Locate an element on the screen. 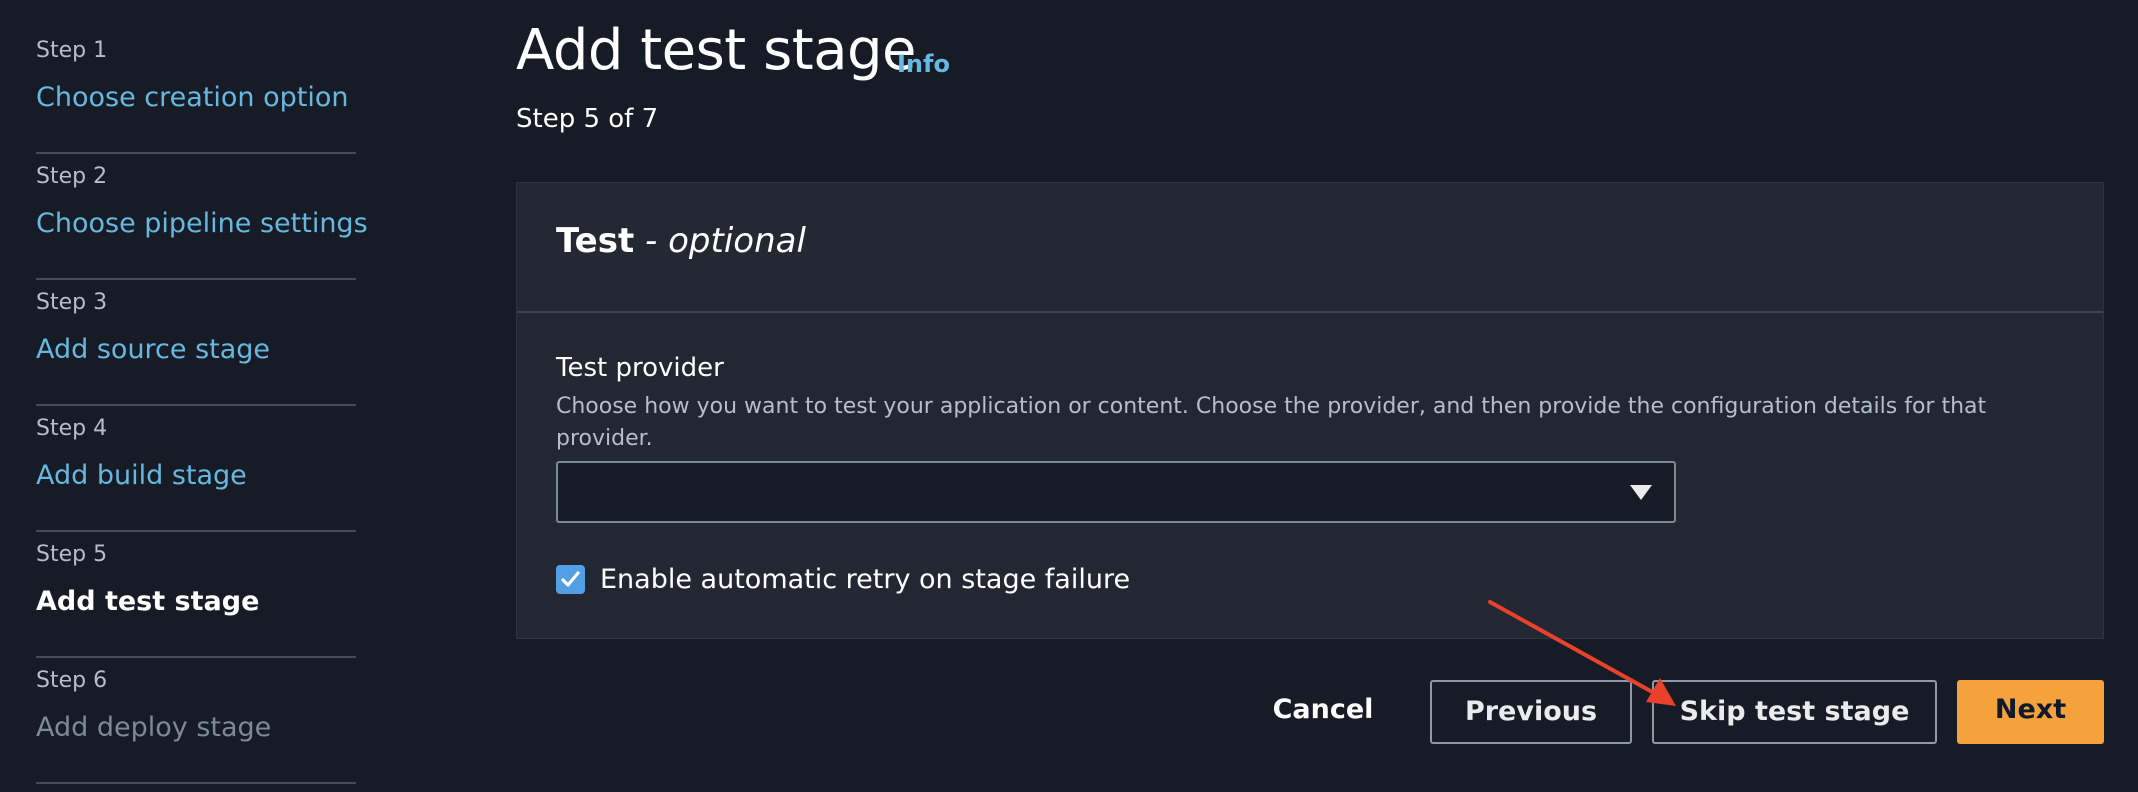  wizard-step-1: Step 1 Choose creation option is located at coordinates (196, 91).